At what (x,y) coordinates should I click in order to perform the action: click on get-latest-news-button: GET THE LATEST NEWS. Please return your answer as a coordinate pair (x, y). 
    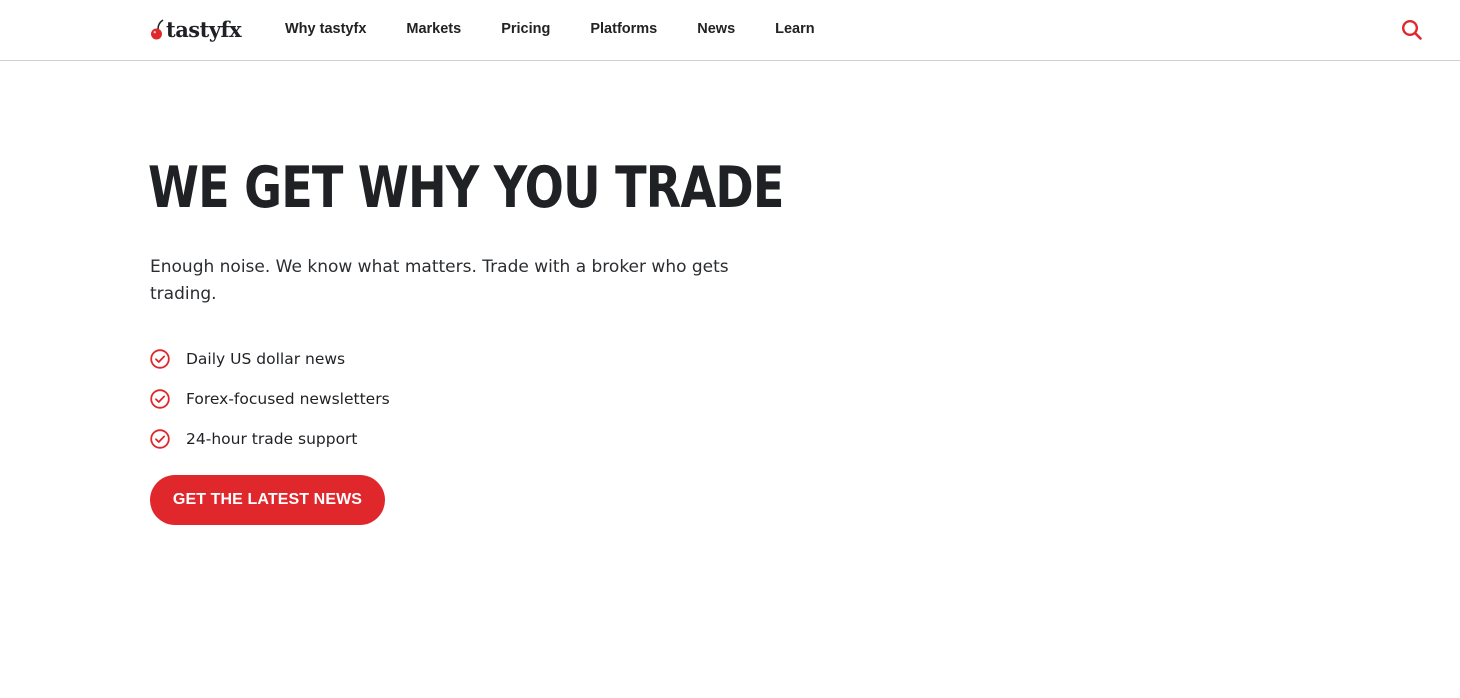
    Looking at the image, I should click on (267, 500).